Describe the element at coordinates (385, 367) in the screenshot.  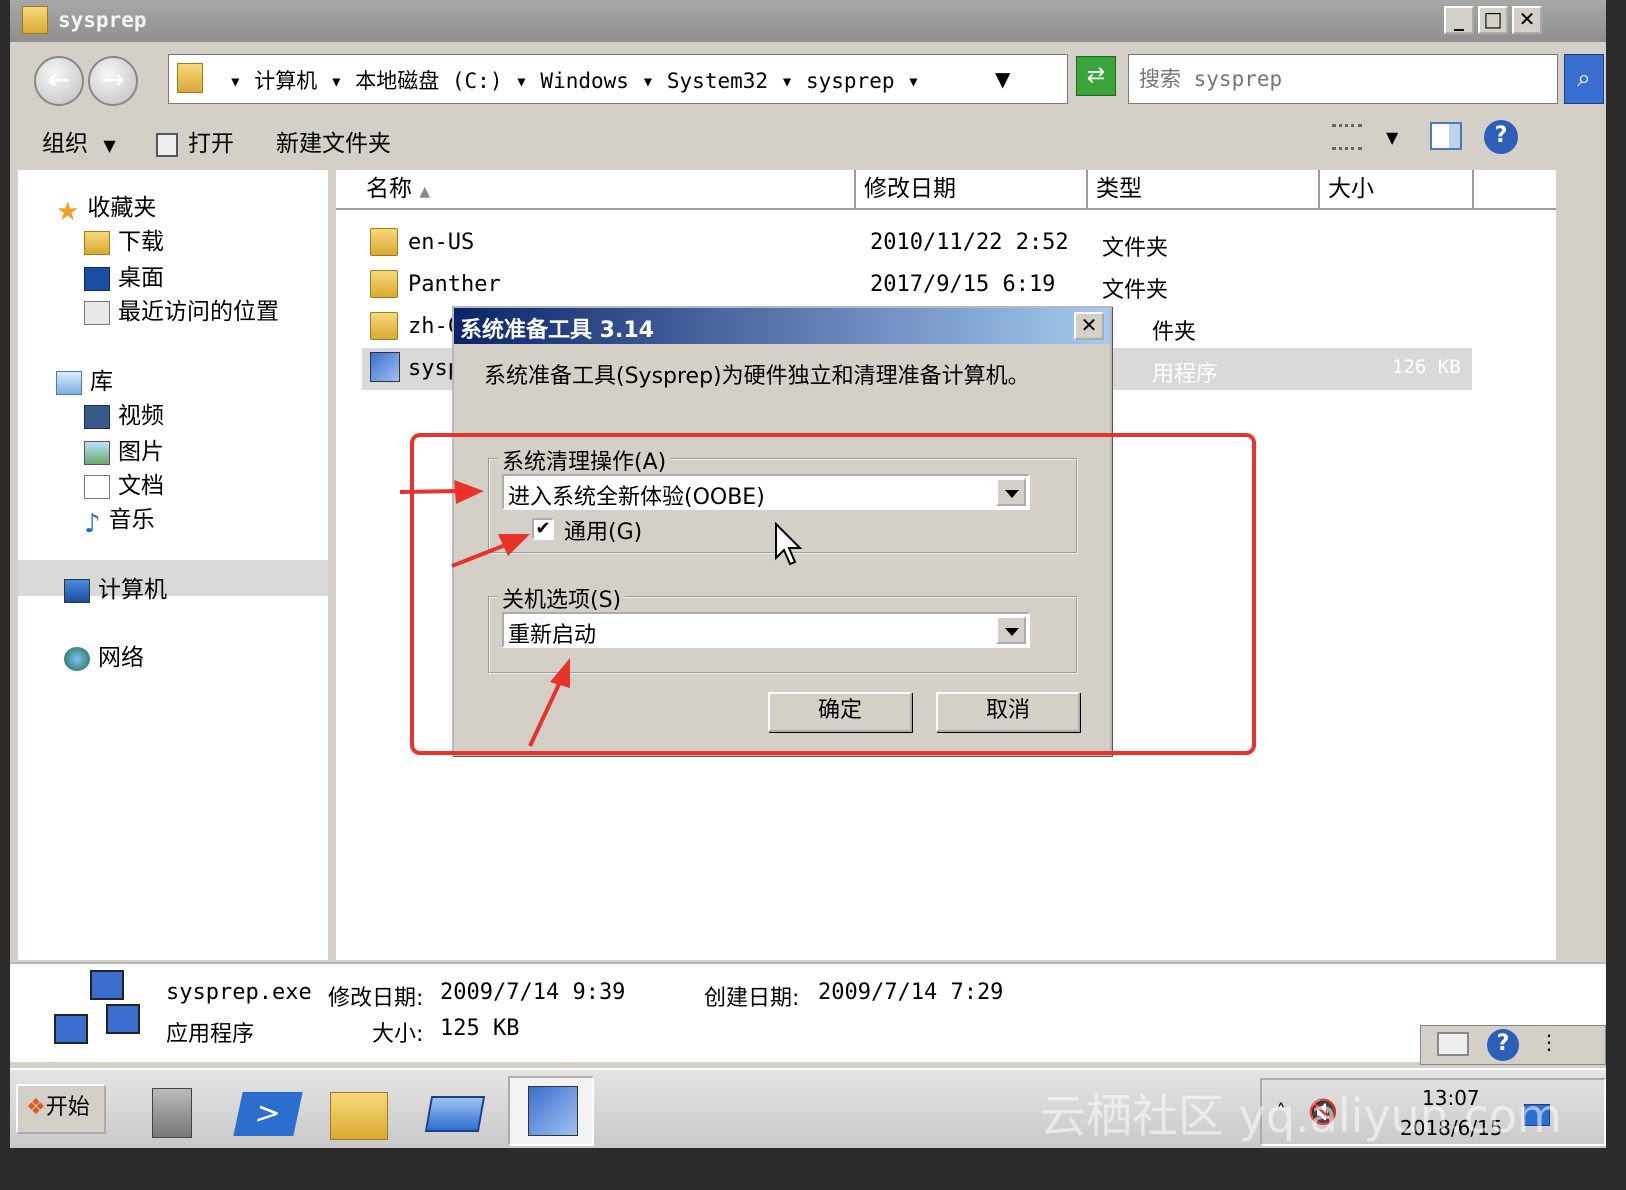
I see `application-icon` at that location.